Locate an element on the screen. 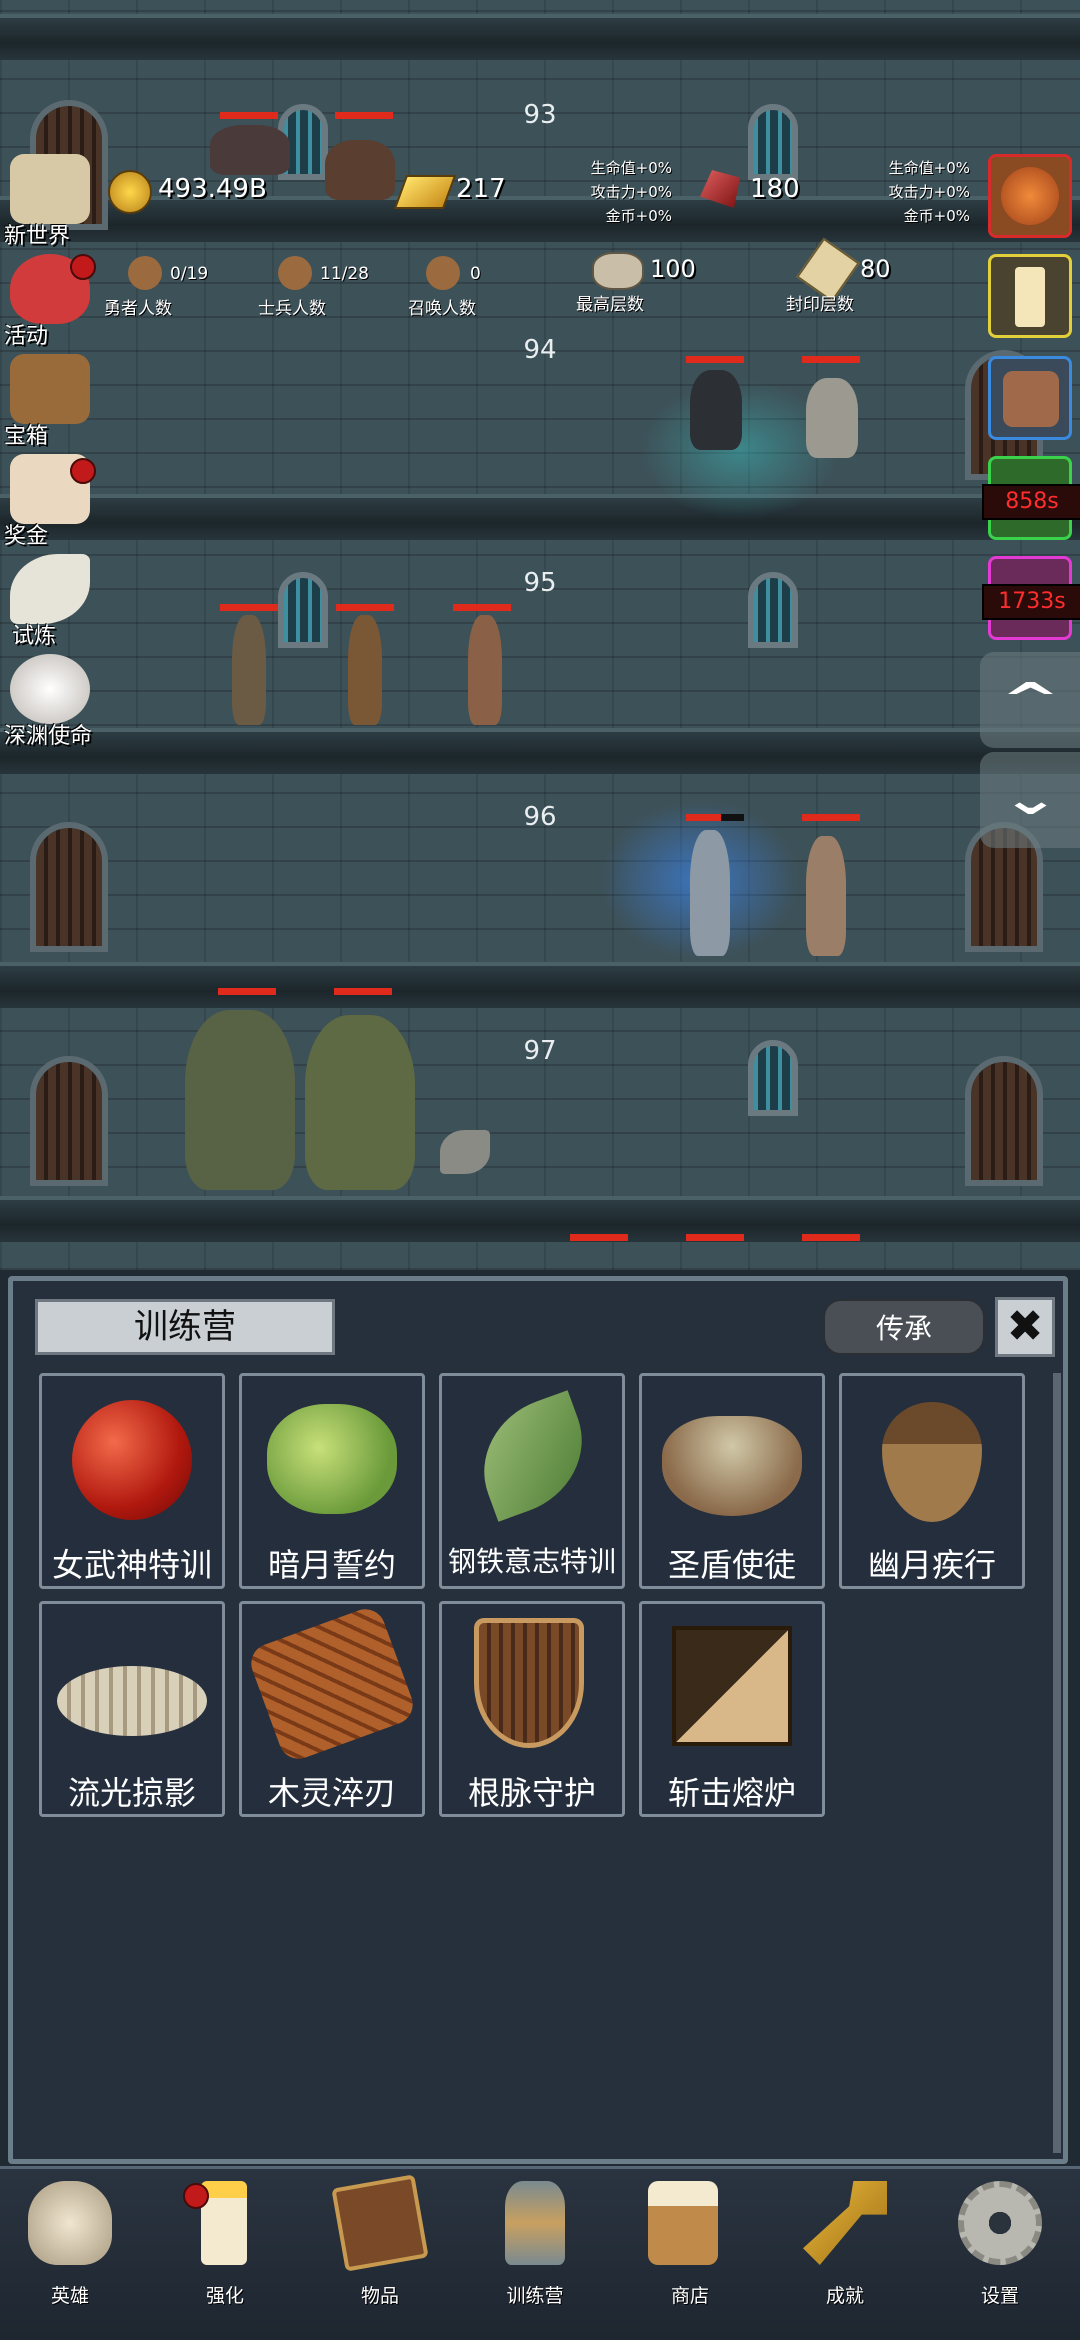 Image resolution: width=1080 pixels, height=2340 pixels. max-floor-value: 100 is located at coordinates (673, 269).